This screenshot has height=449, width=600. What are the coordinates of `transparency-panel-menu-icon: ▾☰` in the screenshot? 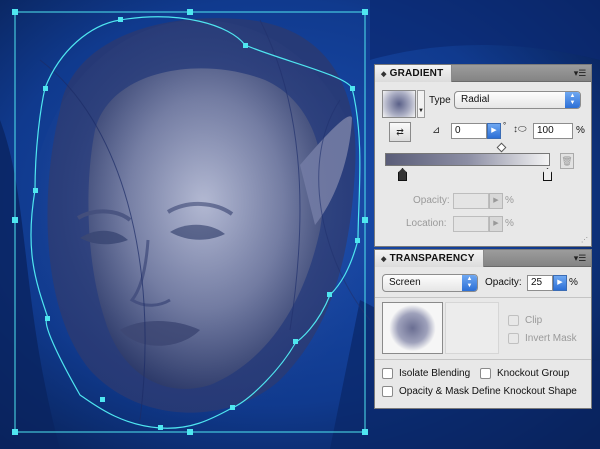 It's located at (580, 258).